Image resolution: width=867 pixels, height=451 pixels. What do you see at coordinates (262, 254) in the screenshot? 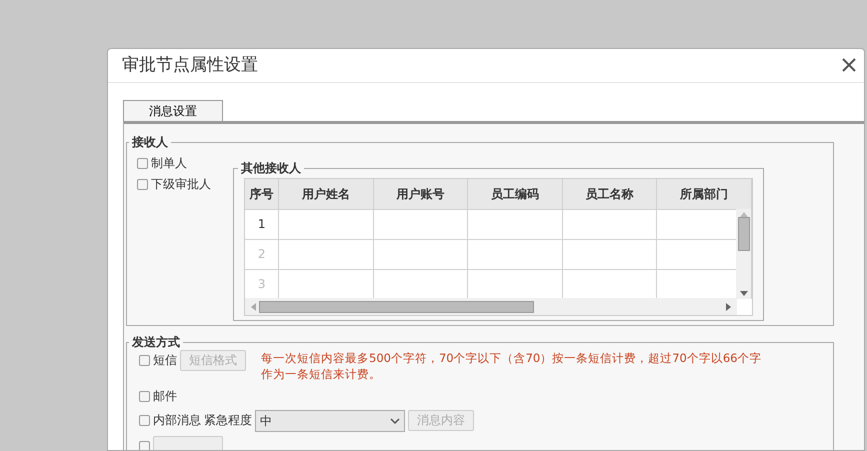
I see `row-number: 2` at bounding box center [262, 254].